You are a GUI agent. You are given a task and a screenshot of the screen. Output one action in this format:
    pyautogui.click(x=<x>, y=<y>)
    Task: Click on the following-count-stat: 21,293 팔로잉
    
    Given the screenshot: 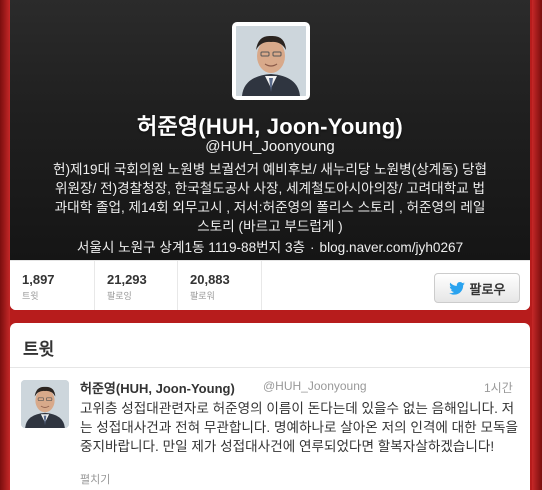 What is the action you would take?
    pyautogui.click(x=136, y=285)
    